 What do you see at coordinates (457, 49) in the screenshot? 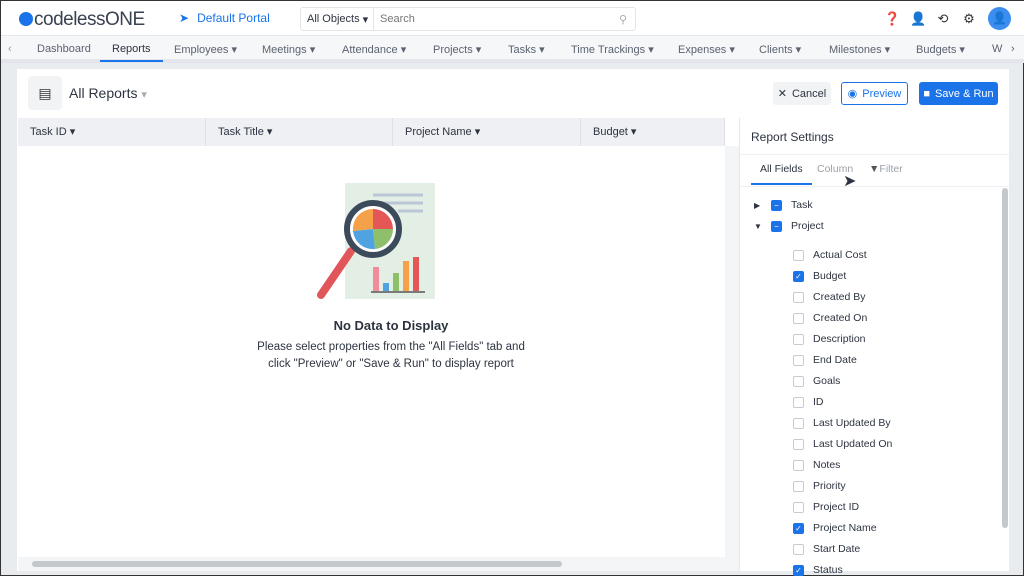
I see `tab-projects: Projects ▾` at bounding box center [457, 49].